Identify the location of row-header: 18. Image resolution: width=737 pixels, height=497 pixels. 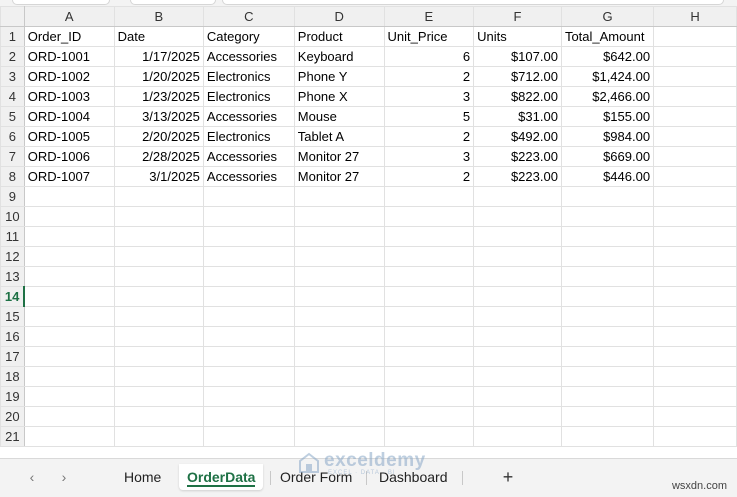
(12, 376).